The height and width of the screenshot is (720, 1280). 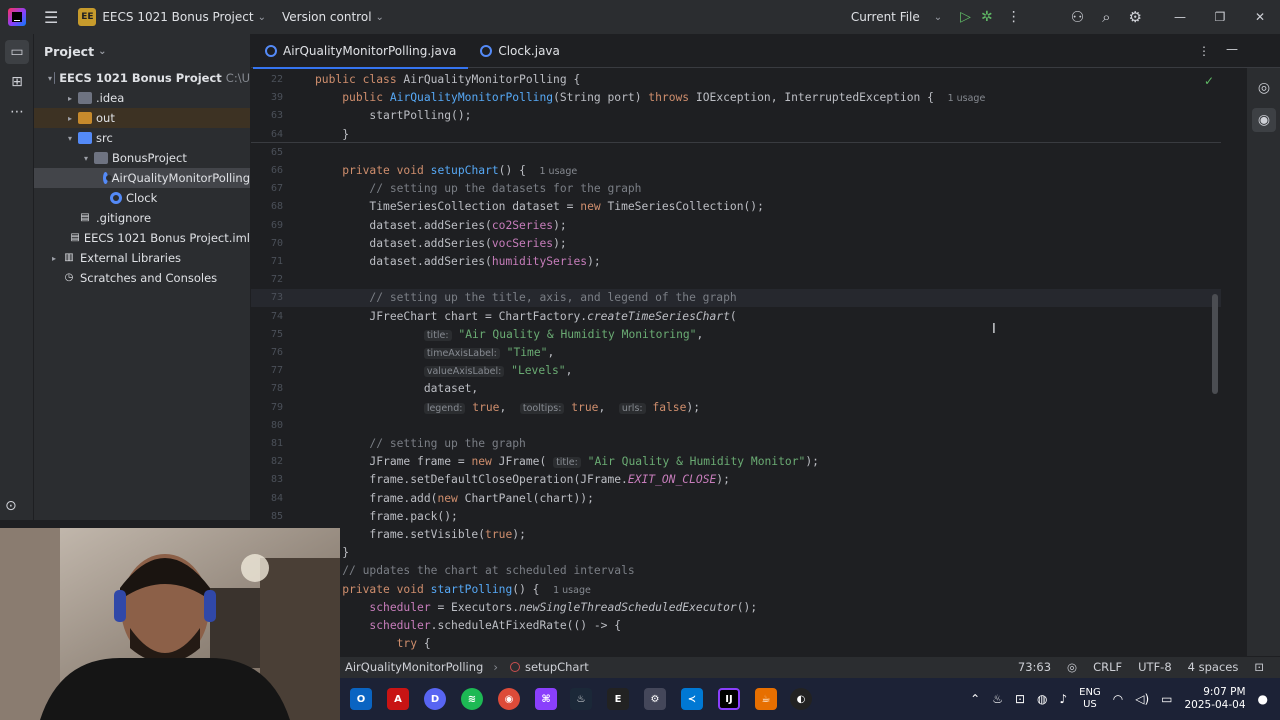 What do you see at coordinates (142, 258) in the screenshot?
I see `tree-item: ▸ ▥ External Libraries` at bounding box center [142, 258].